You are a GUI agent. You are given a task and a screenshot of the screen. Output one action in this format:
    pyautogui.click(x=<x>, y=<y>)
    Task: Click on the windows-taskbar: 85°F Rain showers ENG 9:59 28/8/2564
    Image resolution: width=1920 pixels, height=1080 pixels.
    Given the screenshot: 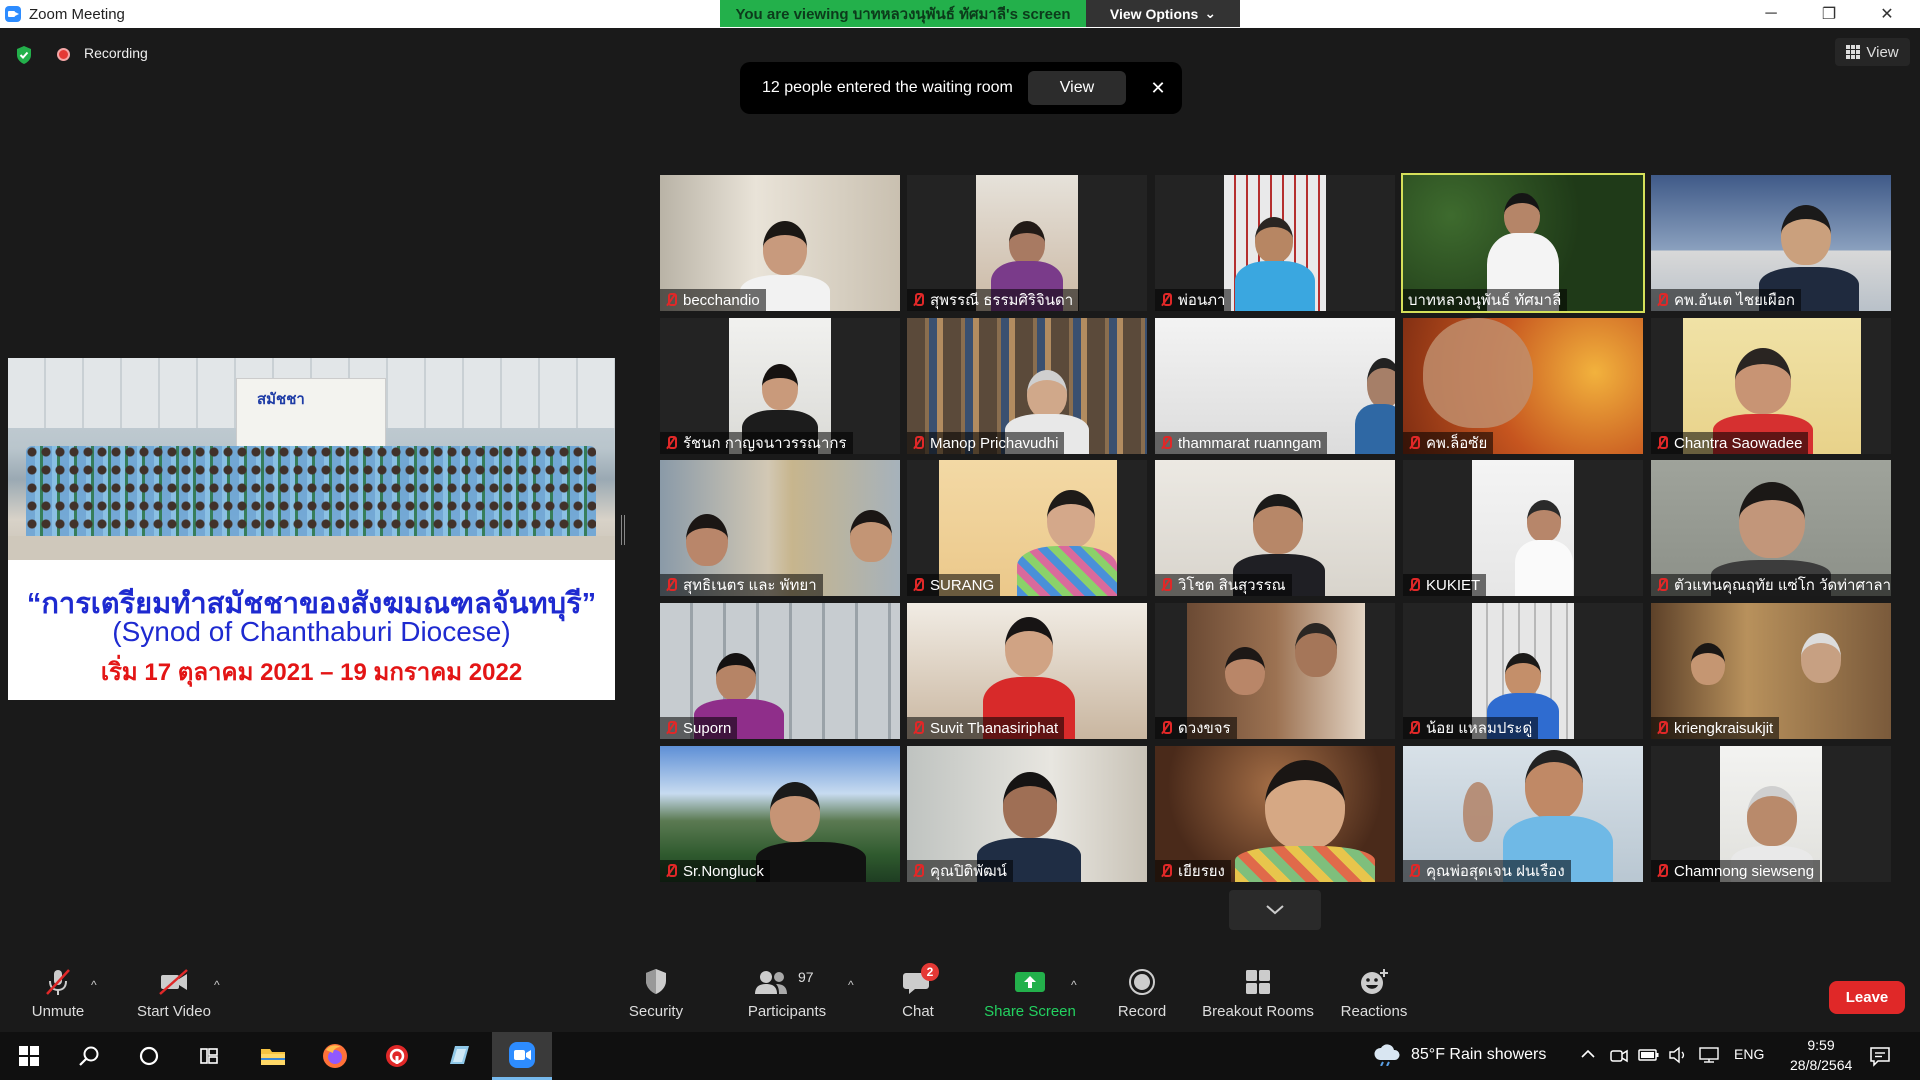 What is the action you would take?
    pyautogui.click(x=960, y=1056)
    